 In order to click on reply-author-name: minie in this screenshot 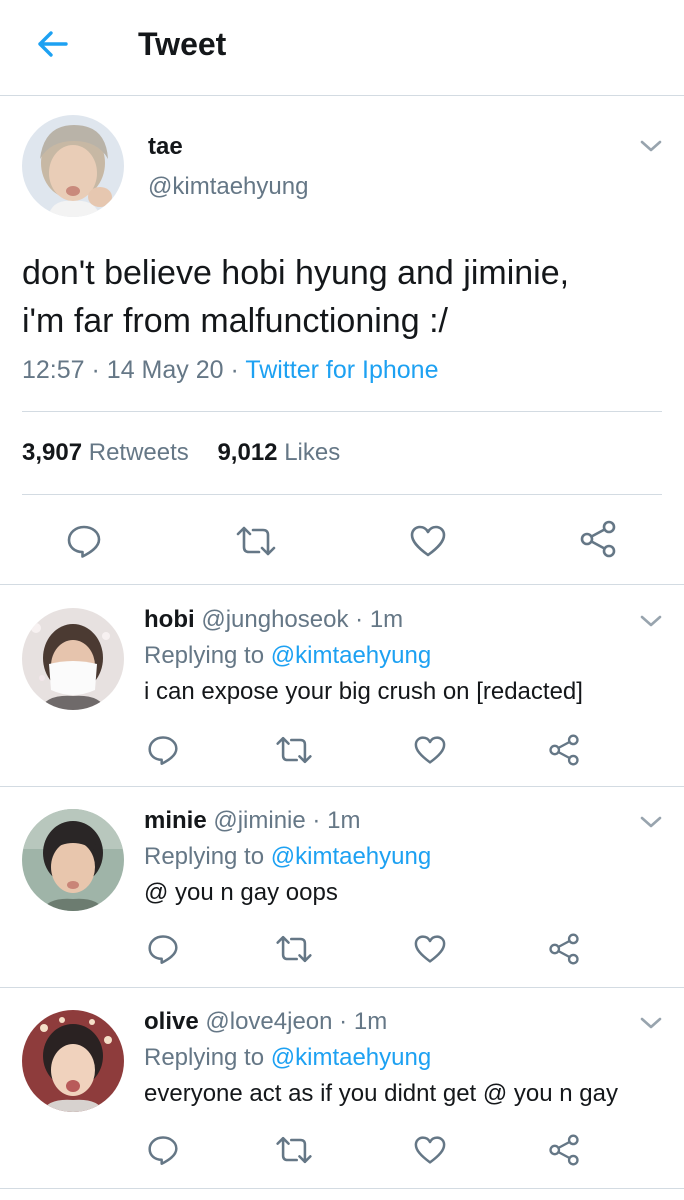, I will do `click(175, 820)`.